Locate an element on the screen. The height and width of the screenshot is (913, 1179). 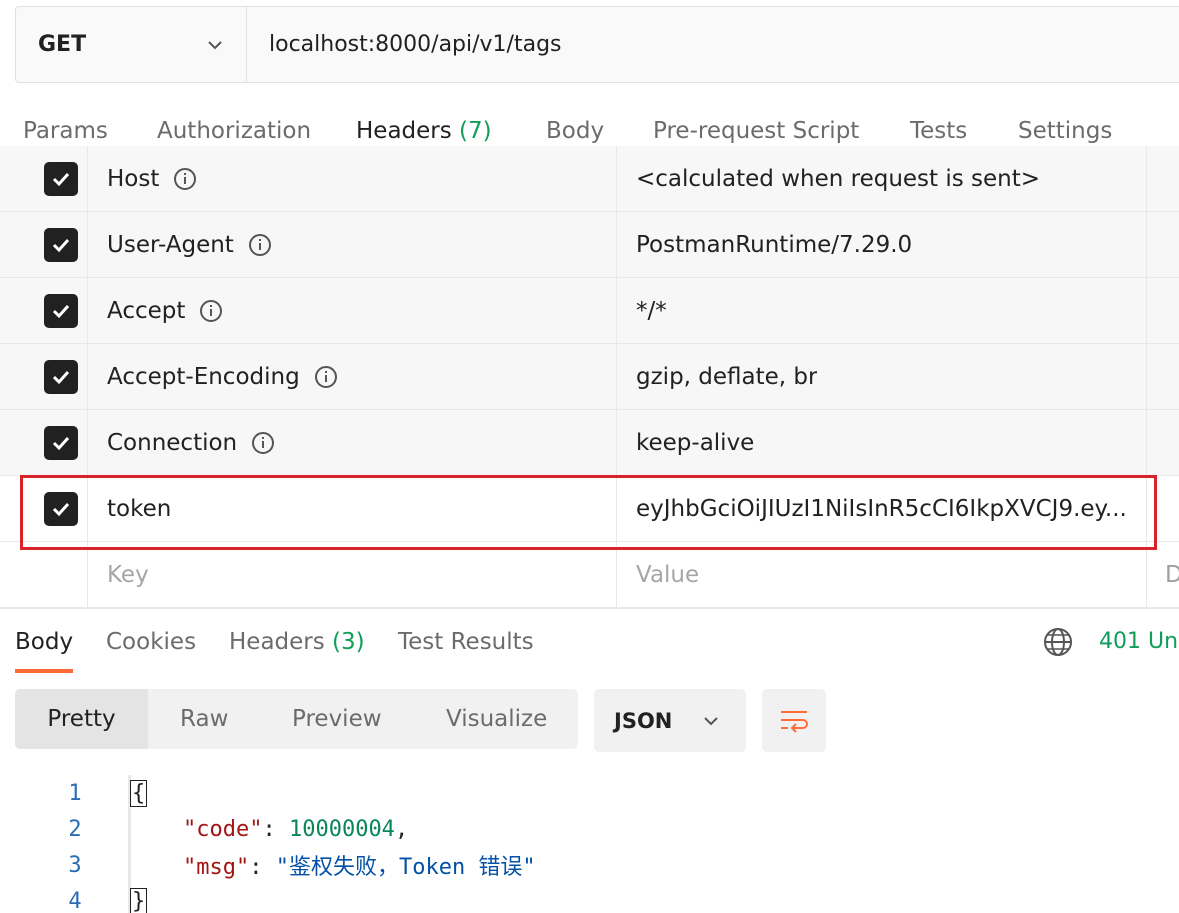
wrap-lines-button is located at coordinates (794, 720).